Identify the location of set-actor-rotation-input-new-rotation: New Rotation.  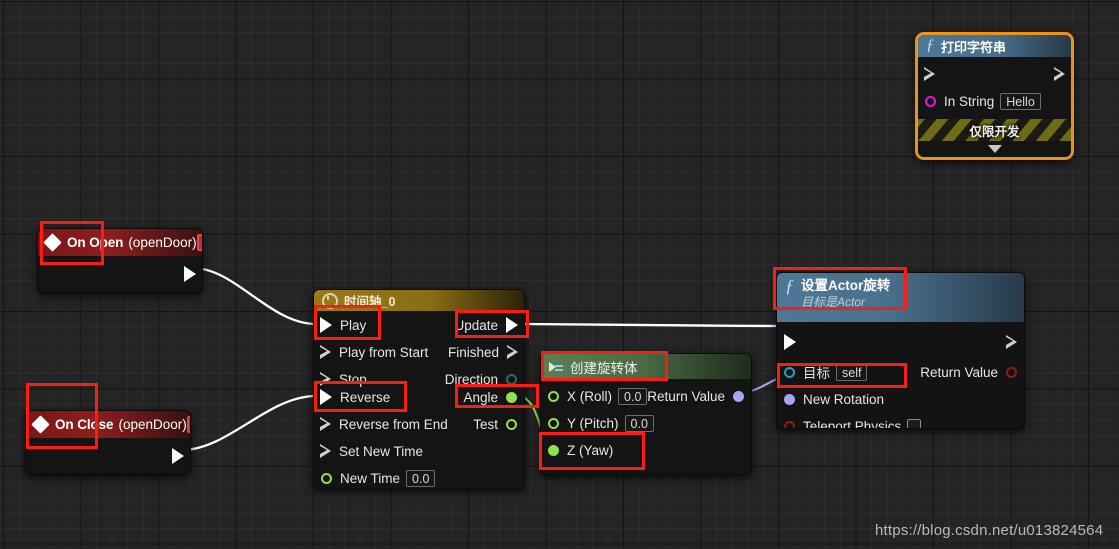
(834, 399).